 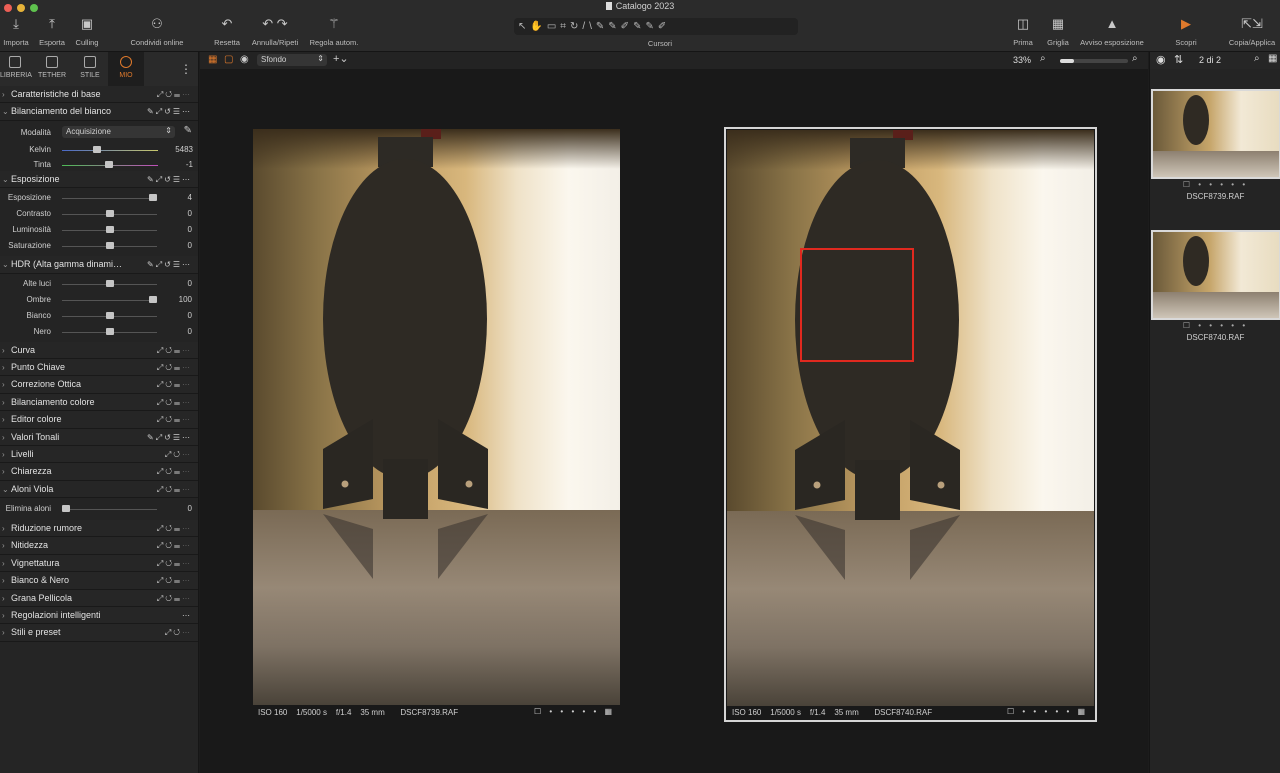 What do you see at coordinates (190, 508) in the screenshot?
I see `defringe-value: 0` at bounding box center [190, 508].